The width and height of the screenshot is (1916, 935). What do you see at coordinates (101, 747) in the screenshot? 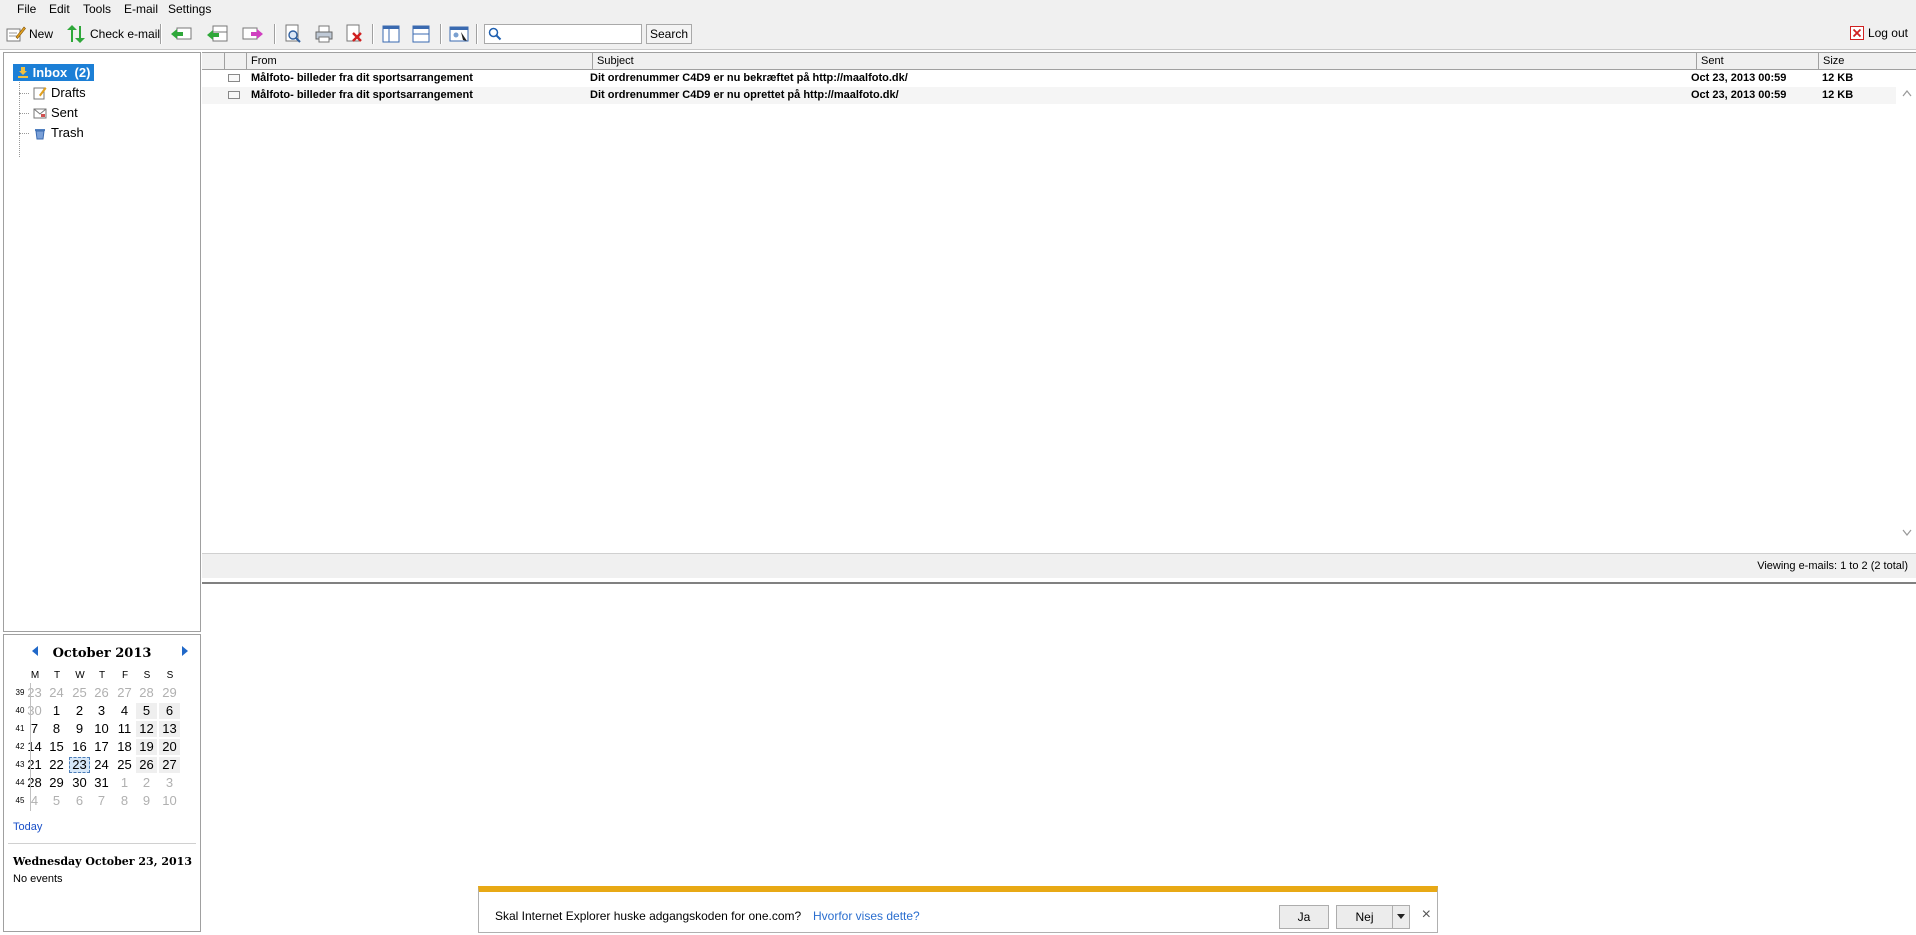
I see `calendar-day: 17` at bounding box center [101, 747].